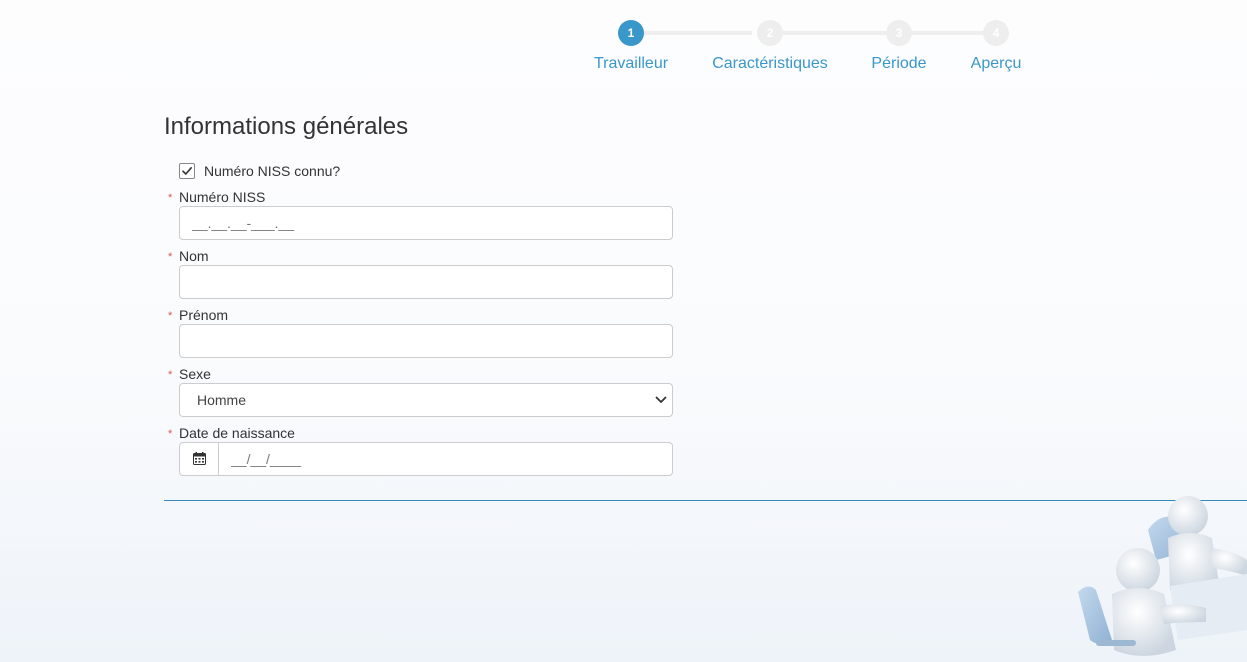  I want to click on niss-known-label: Numéro NISS connu?, so click(272, 171).